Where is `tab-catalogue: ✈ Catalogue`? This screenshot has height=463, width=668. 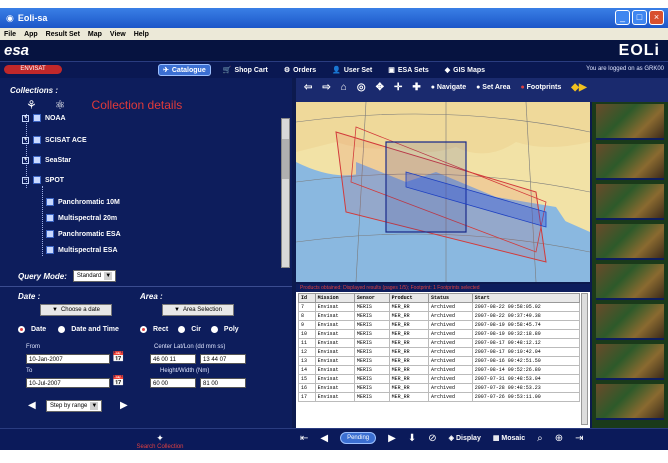
tab-catalogue: ✈ Catalogue is located at coordinates (184, 70).